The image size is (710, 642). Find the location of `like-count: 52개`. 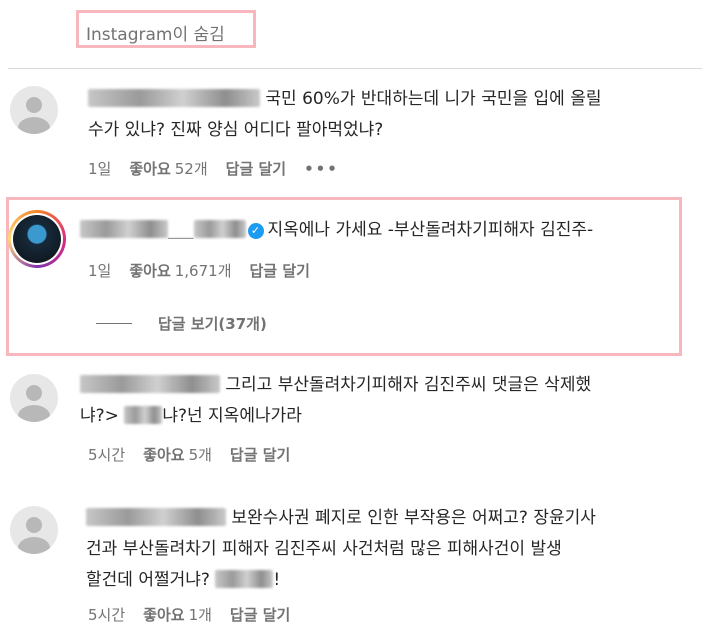

like-count: 52개 is located at coordinates (191, 169).